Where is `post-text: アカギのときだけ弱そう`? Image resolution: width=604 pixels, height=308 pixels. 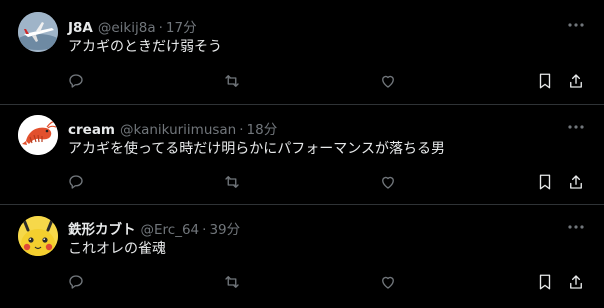
post-text: アカギのときだけ弱そう is located at coordinates (145, 47).